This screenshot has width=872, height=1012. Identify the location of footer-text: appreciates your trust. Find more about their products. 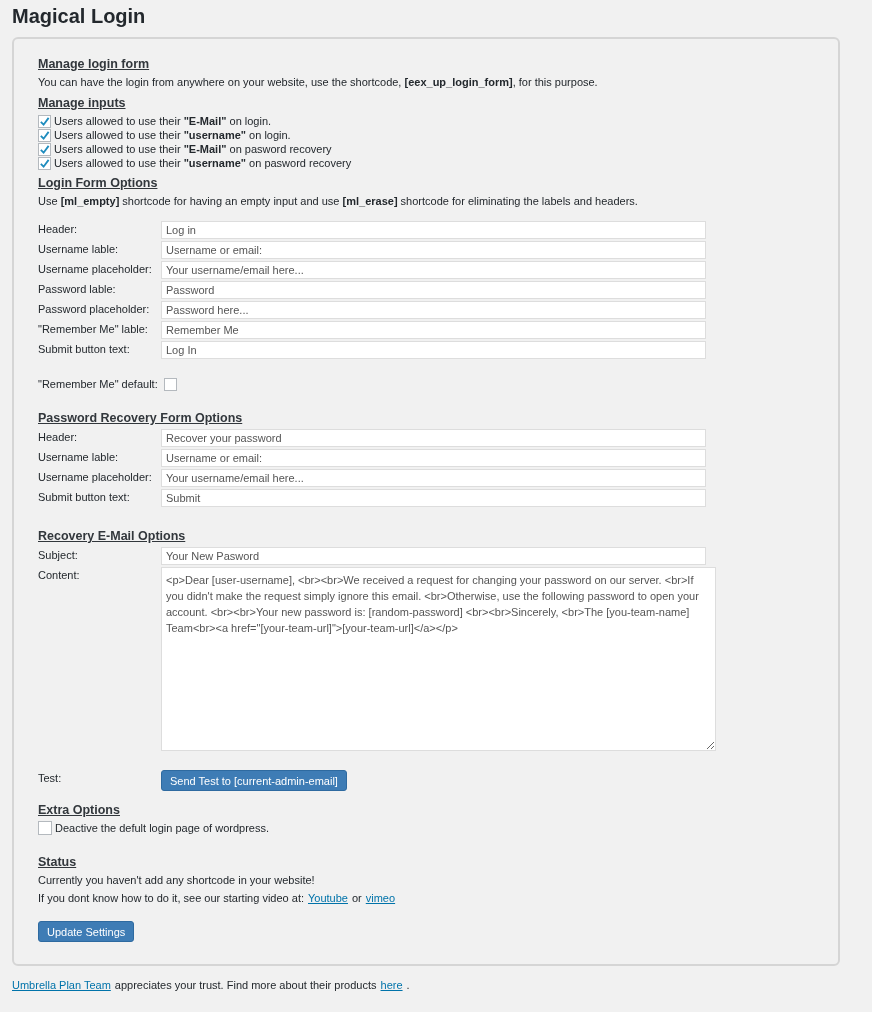
(245, 985).